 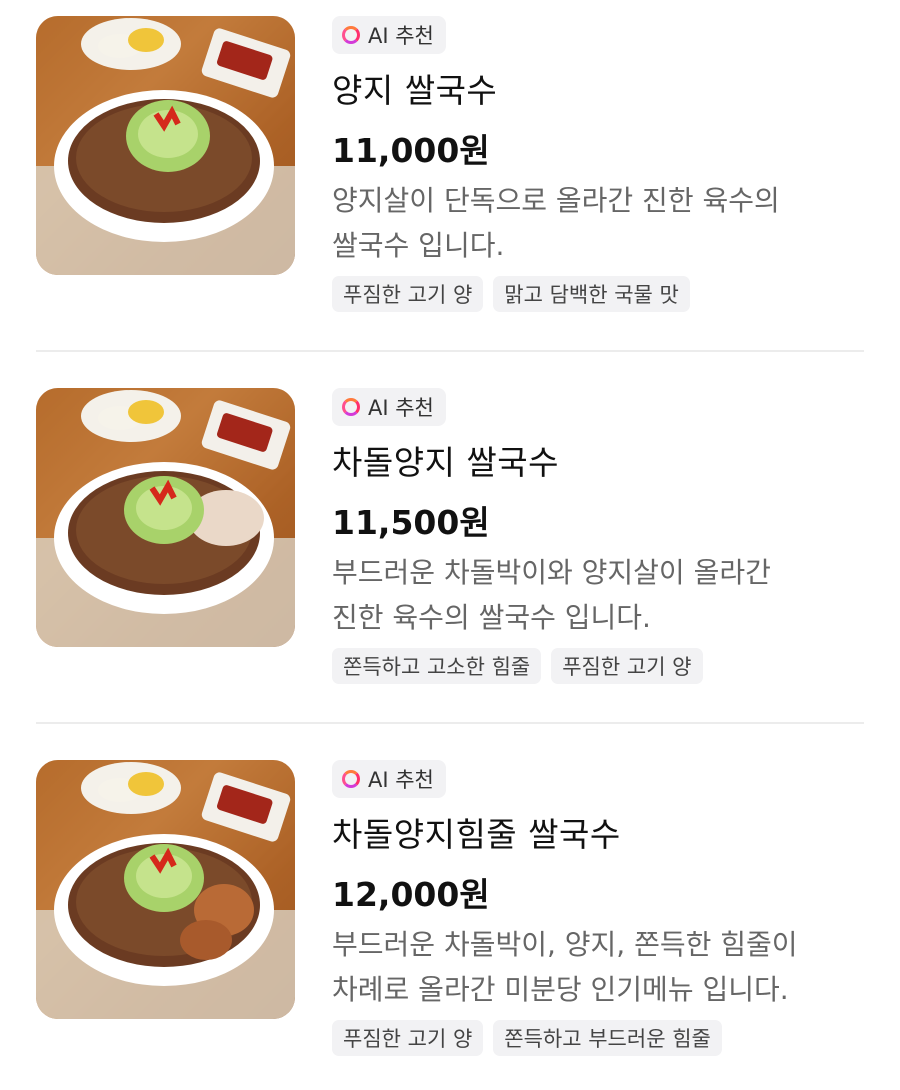 I want to click on menu-item-description: 양지살이 단독으로 올라간 진한 육수의 쌀국수 입니다., so click(x=592, y=223).